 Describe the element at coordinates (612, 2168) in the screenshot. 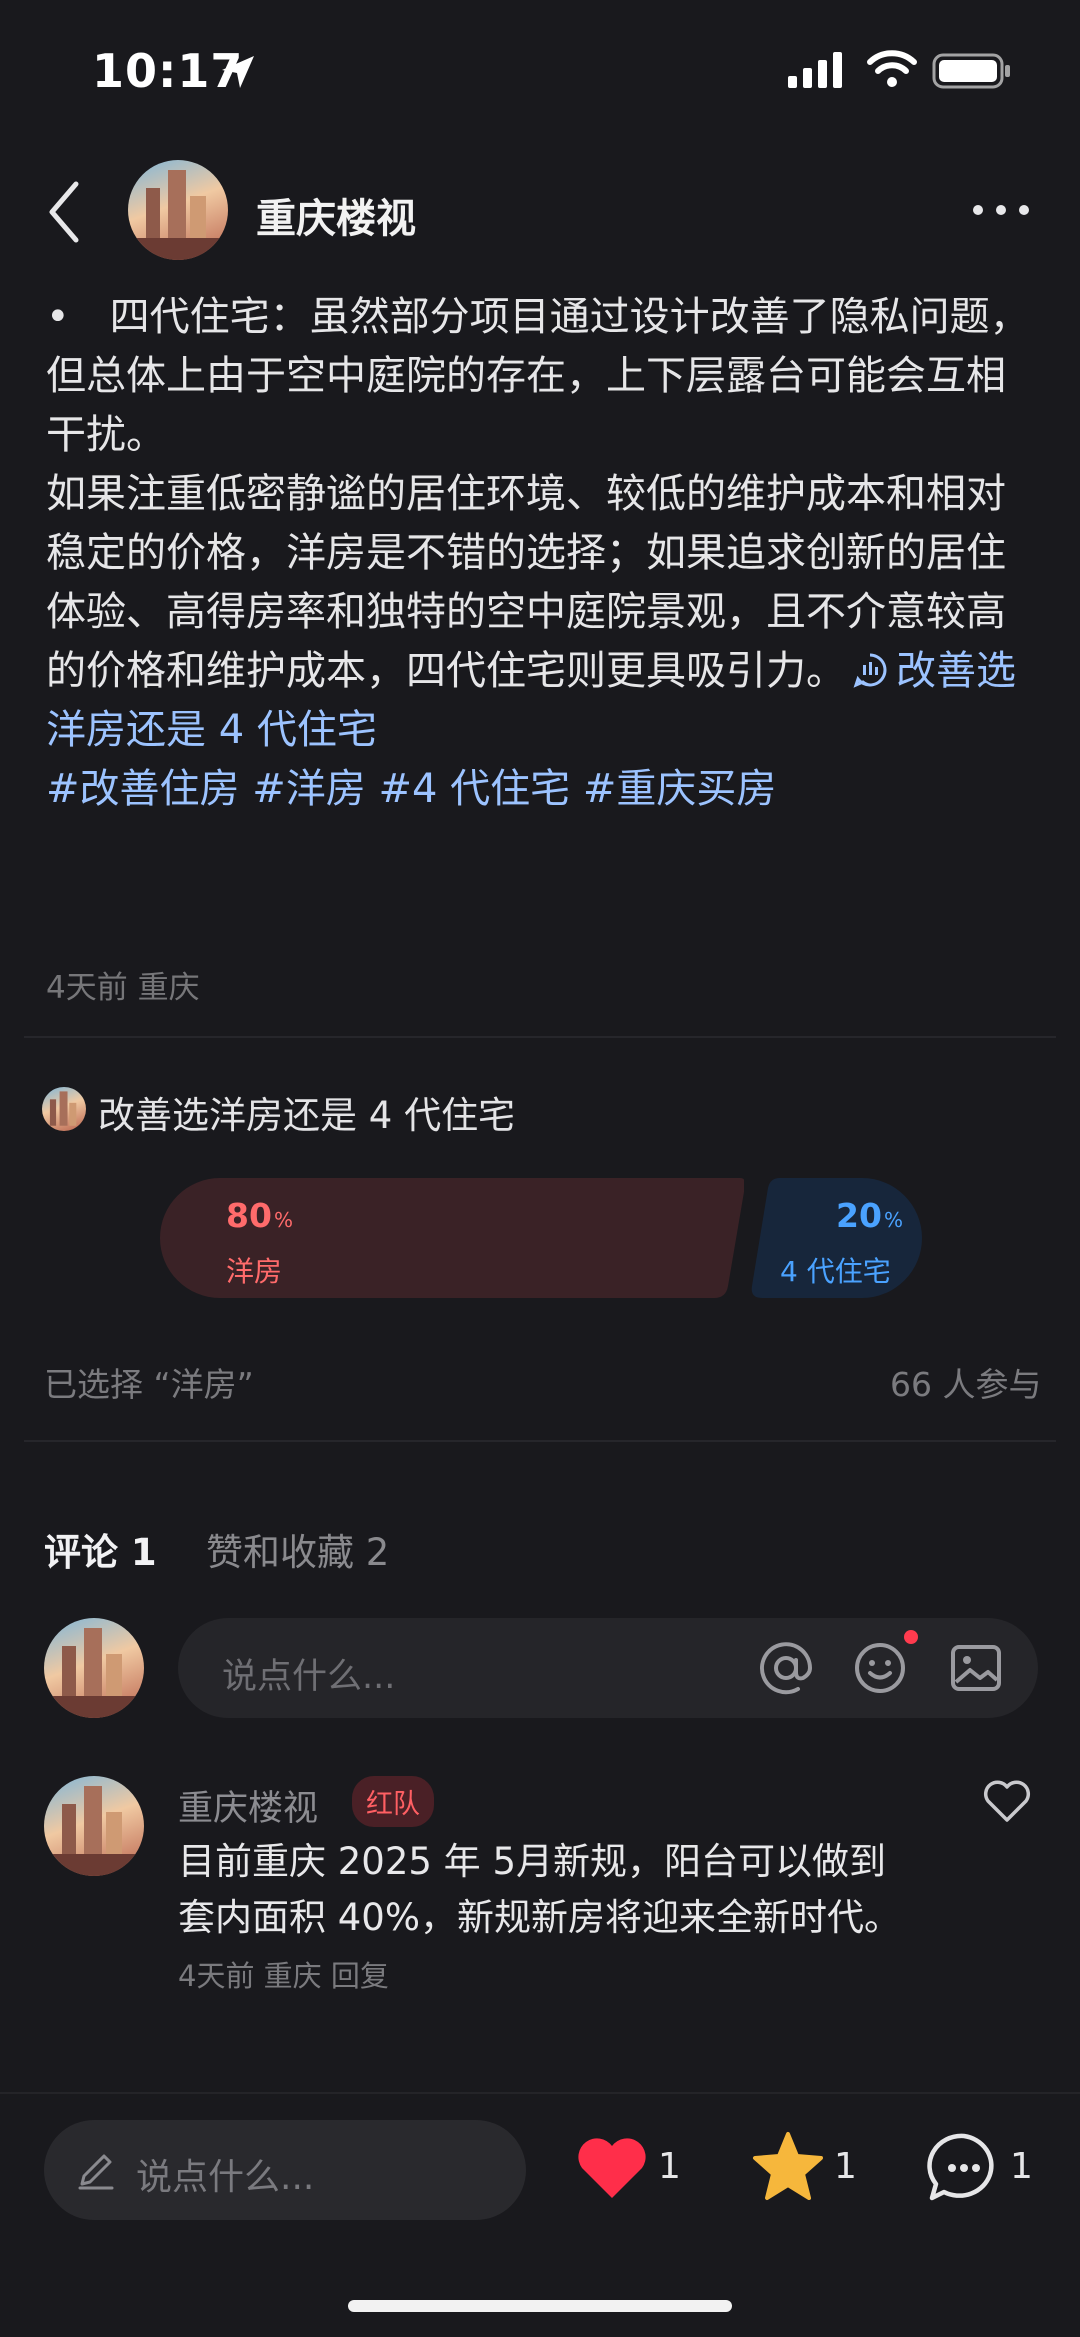

I see `like-heart-icon` at that location.